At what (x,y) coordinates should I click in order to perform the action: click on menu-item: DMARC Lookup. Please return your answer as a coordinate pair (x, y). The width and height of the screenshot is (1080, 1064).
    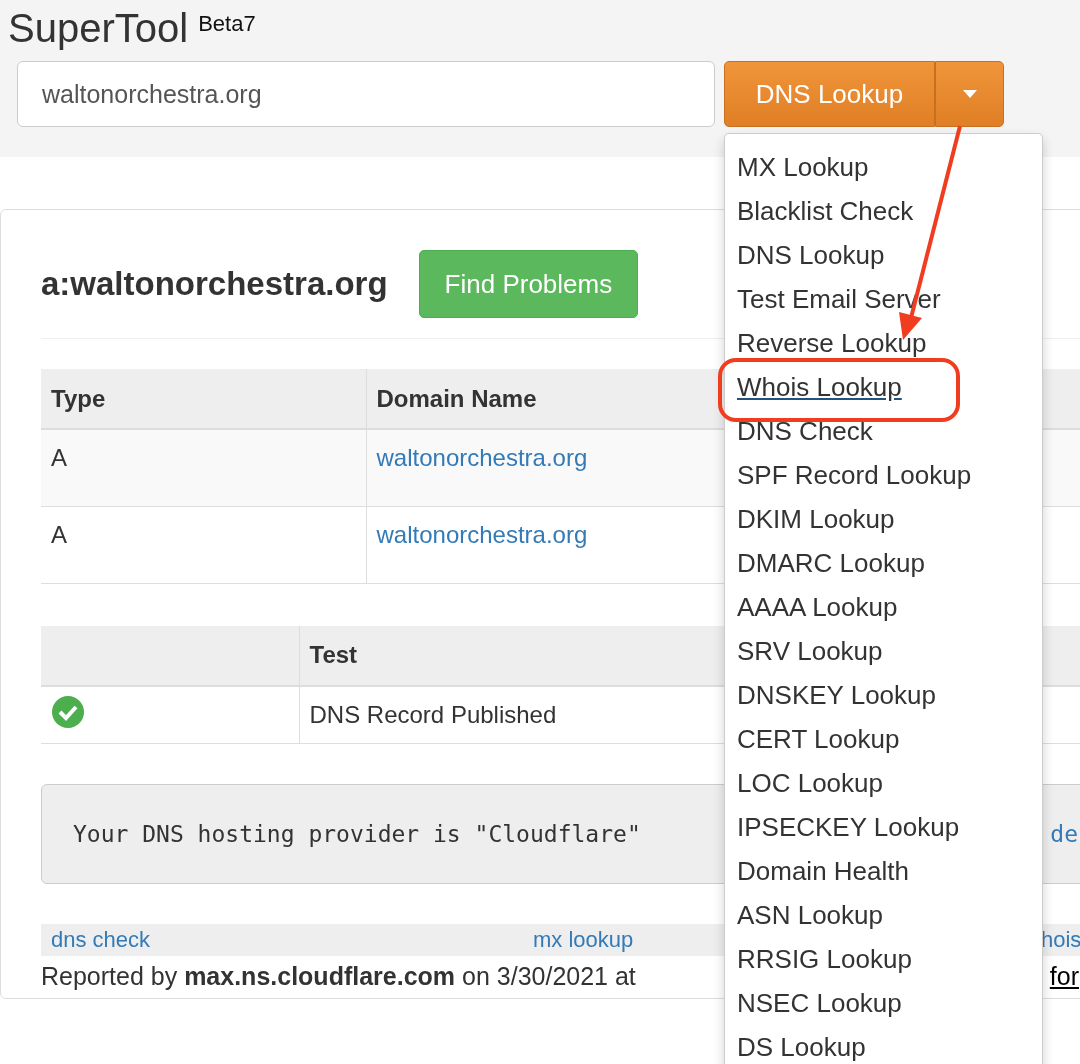
    Looking at the image, I should click on (883, 563).